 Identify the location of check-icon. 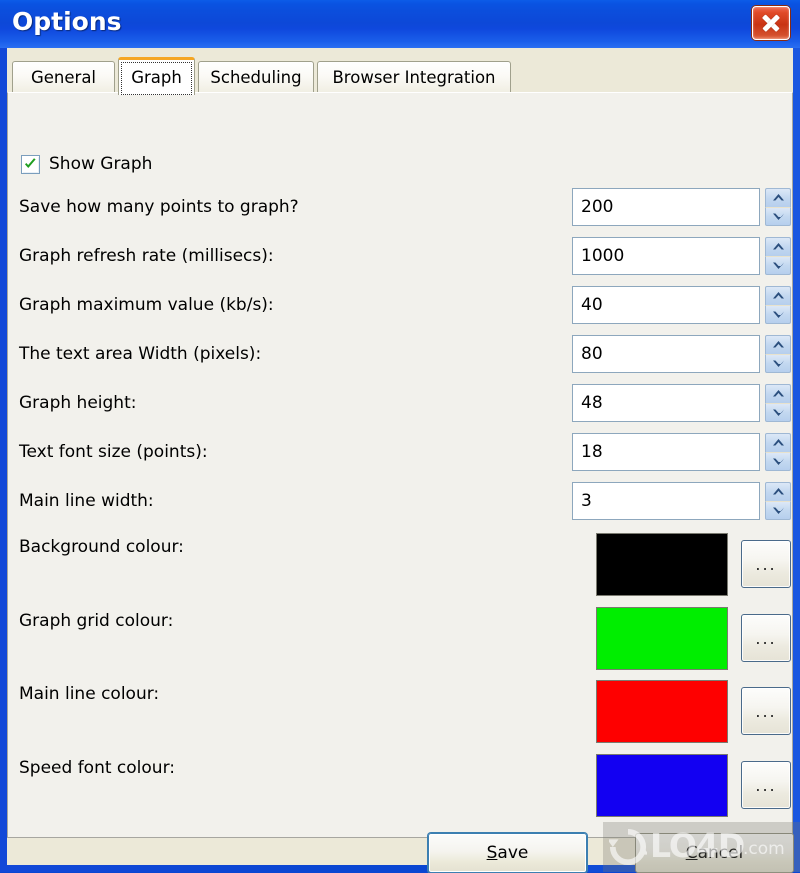
(30, 162).